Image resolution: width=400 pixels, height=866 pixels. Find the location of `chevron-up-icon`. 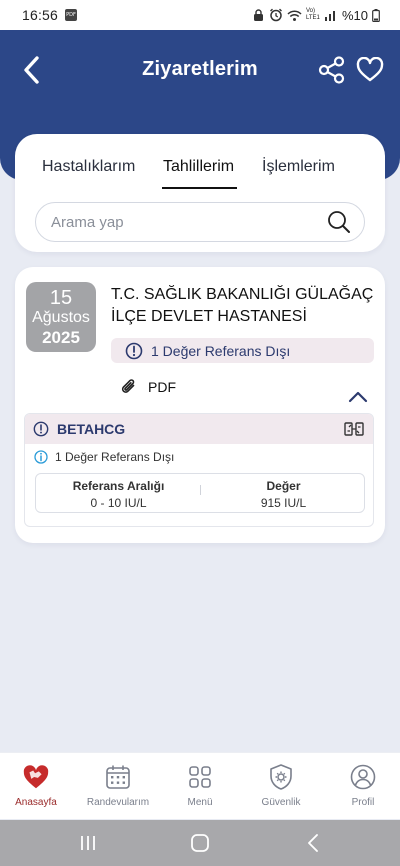

chevron-up-icon is located at coordinates (358, 397).